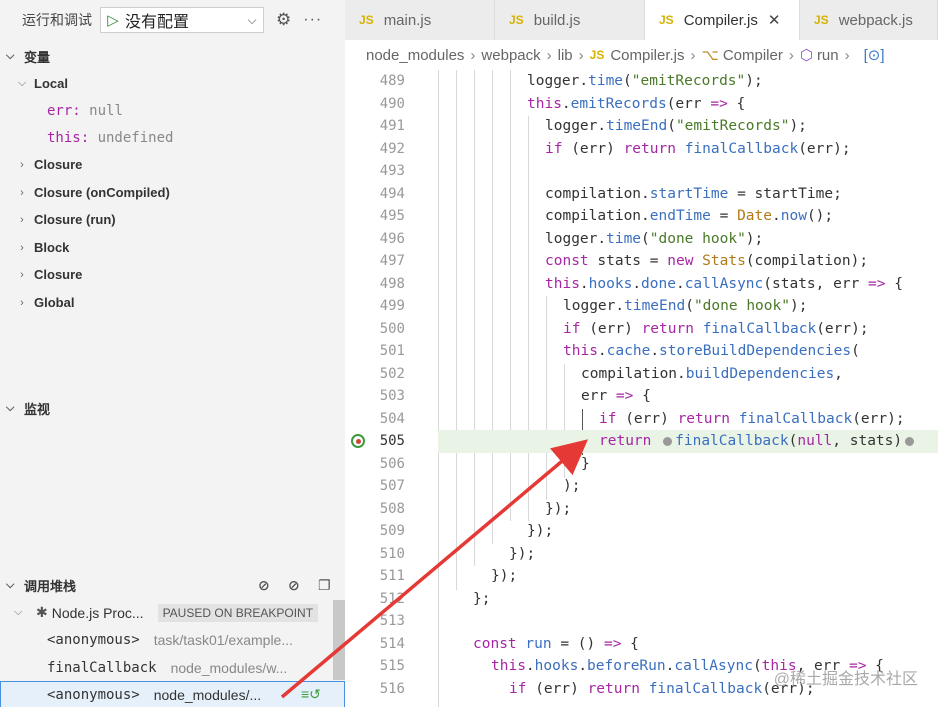  I want to click on scope-closure-run: › Closure (run), so click(172, 219).